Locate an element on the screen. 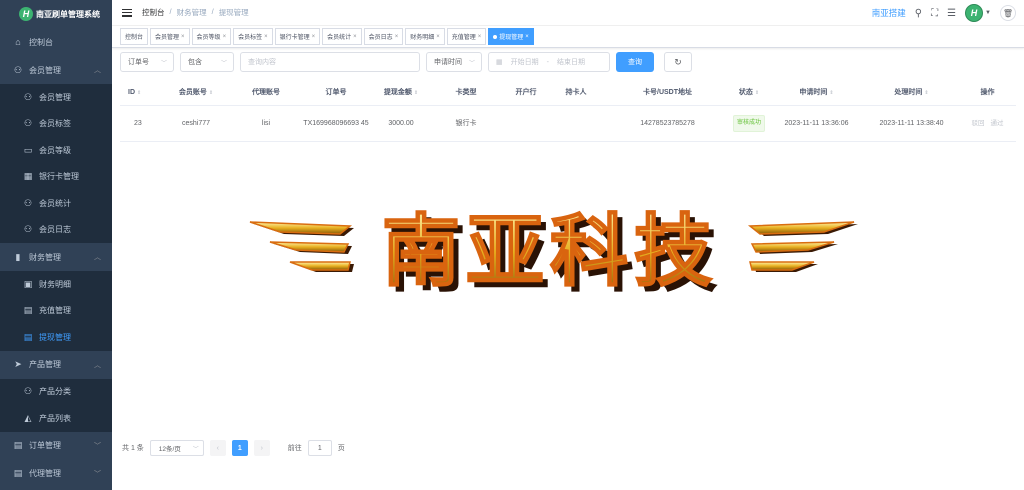 The width and height of the screenshot is (1024, 490). sidebar-item-withdraw: ▤ 提现管理 is located at coordinates (56, 337).